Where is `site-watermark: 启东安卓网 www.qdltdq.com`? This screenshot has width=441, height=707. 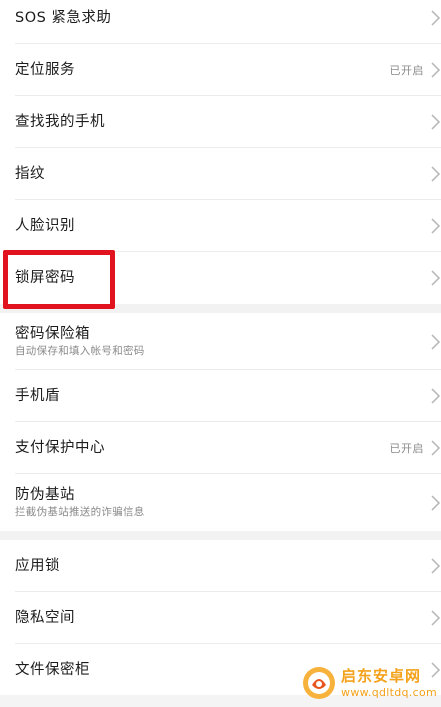 site-watermark: 启东安卓网 www.qdltdq.com is located at coordinates (369, 683).